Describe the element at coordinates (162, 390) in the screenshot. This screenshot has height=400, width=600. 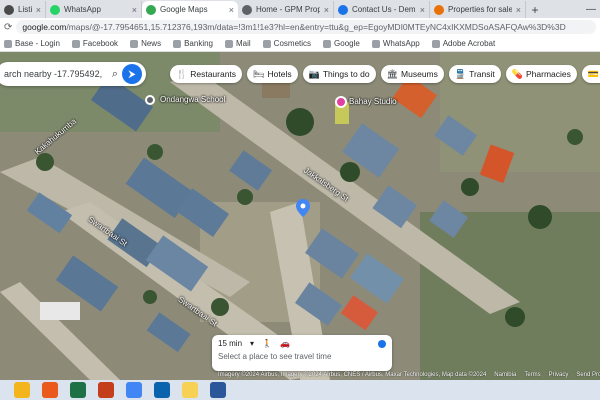
I see `outlook-icon` at that location.